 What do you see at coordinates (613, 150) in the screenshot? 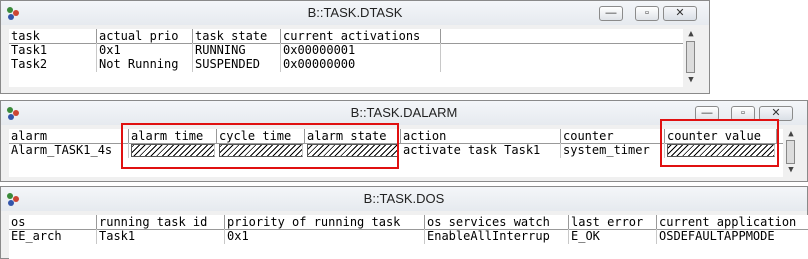
I see `cell-counter: system_timer` at bounding box center [613, 150].